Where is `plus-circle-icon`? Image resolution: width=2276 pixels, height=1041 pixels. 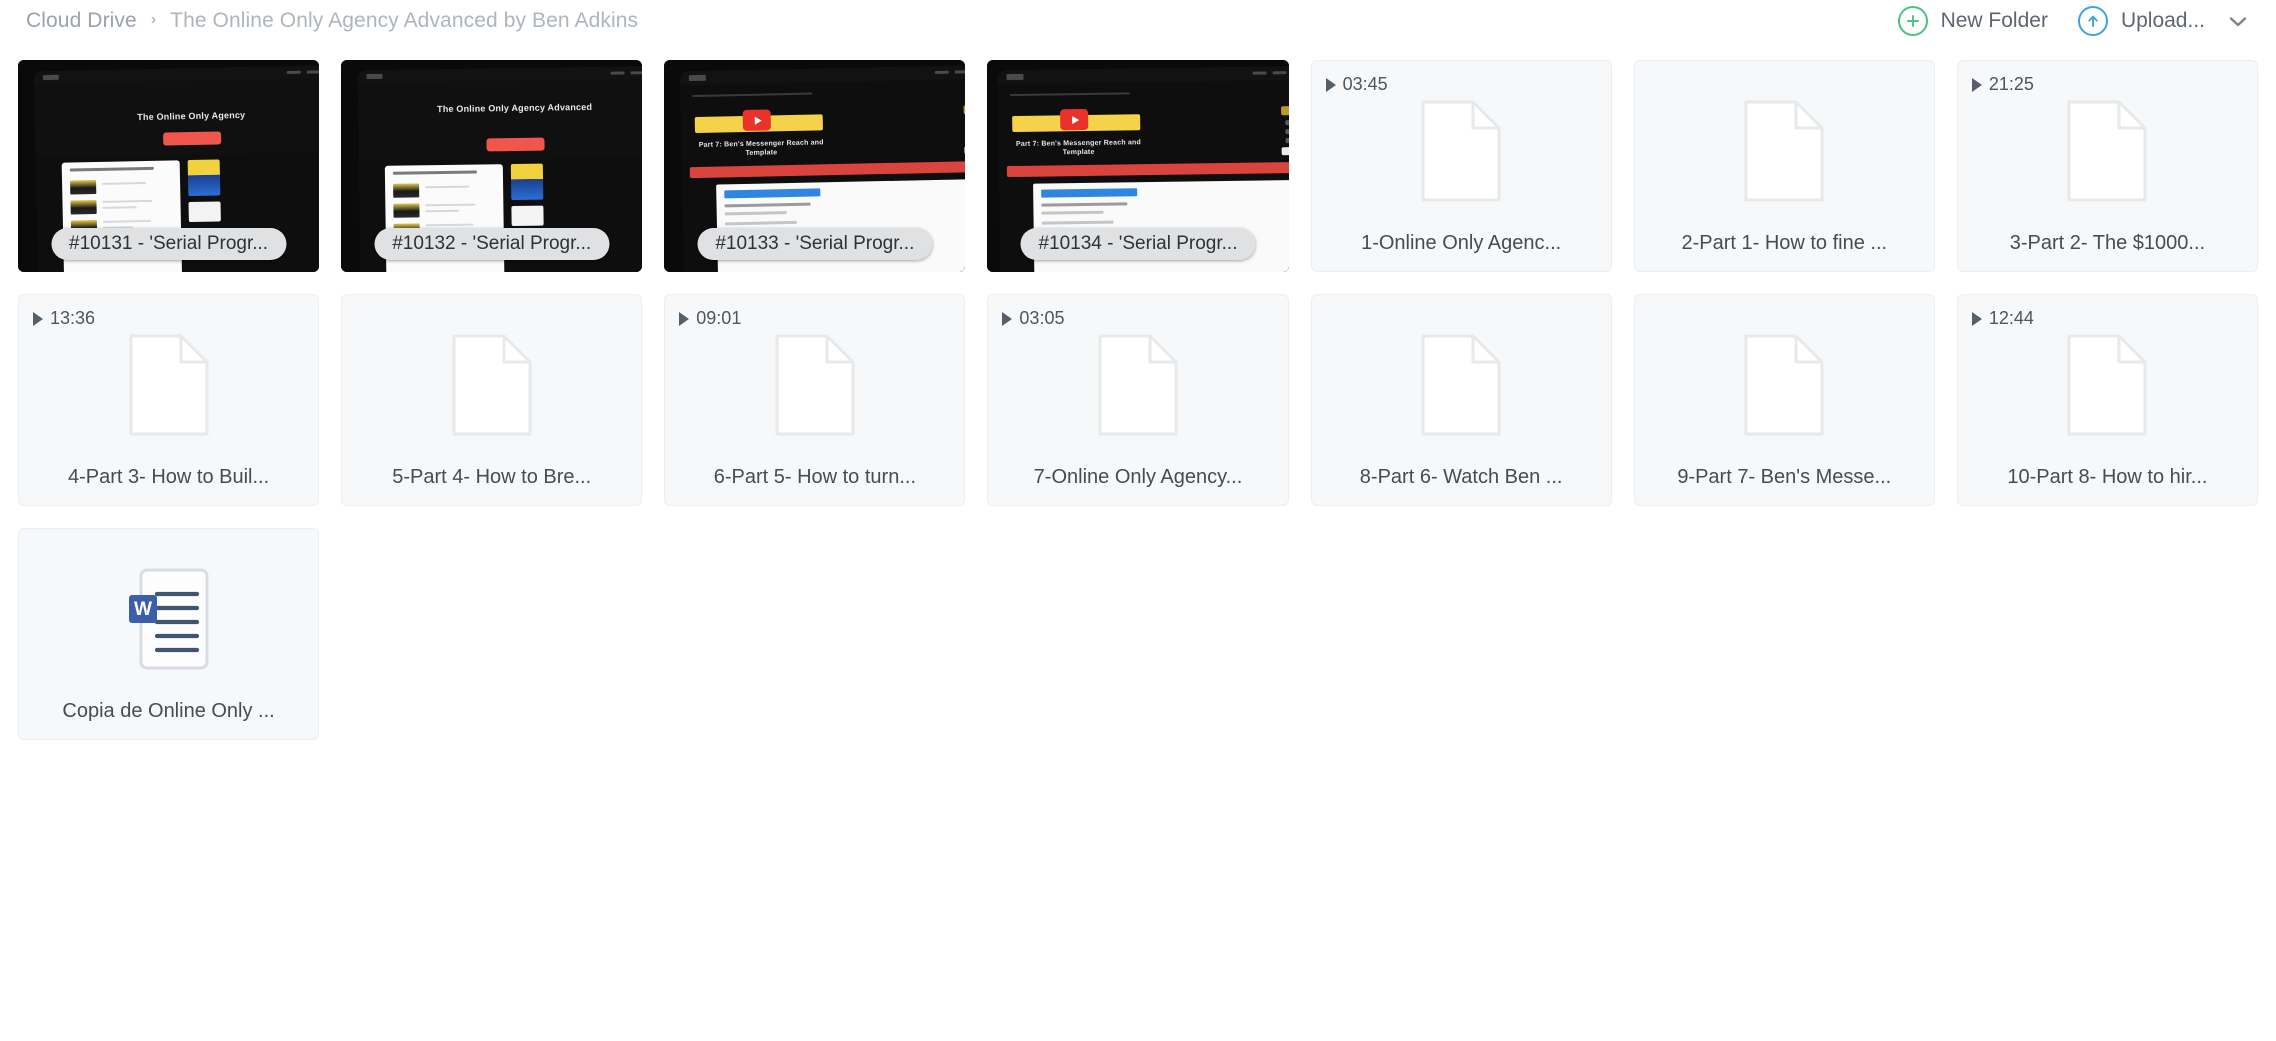
plus-circle-icon is located at coordinates (1912, 21).